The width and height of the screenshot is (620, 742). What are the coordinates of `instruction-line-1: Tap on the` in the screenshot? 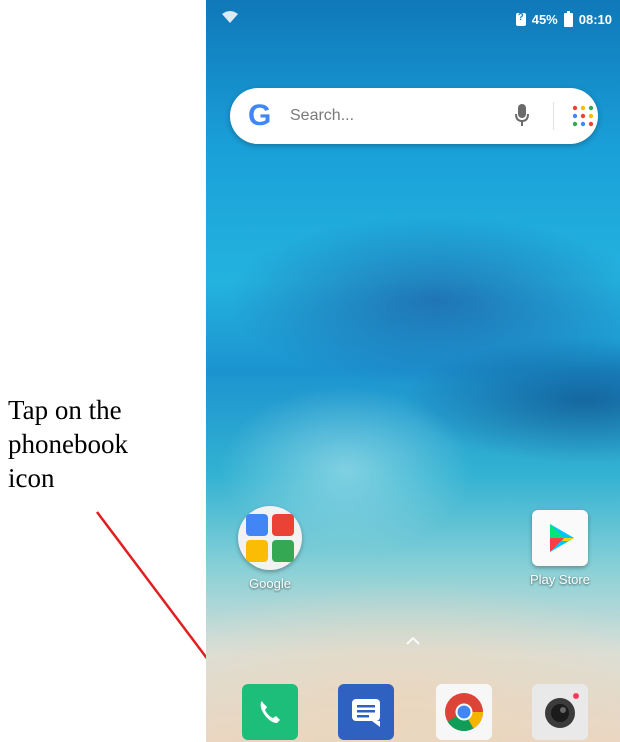 It's located at (65, 410).